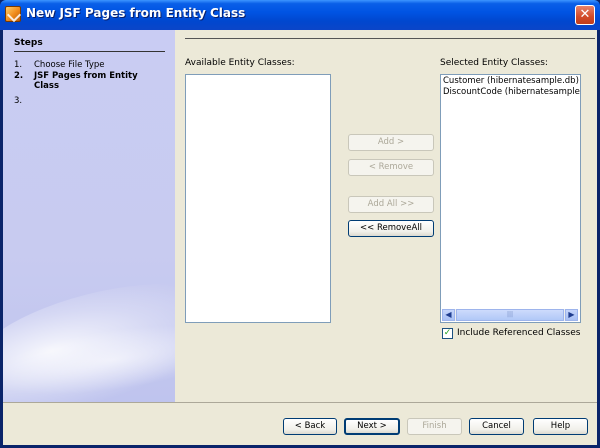 This screenshot has width=600, height=448. Describe the element at coordinates (69, 65) in the screenshot. I see `step-label: Choose File Type` at that location.